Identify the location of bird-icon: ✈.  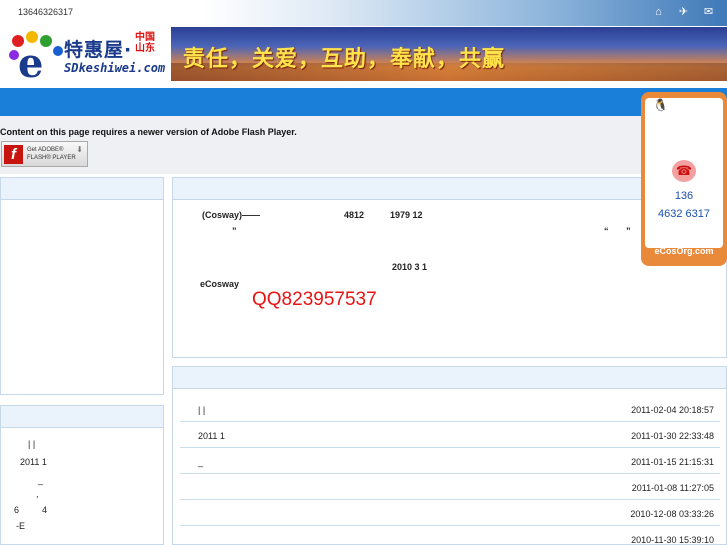
(683, 12).